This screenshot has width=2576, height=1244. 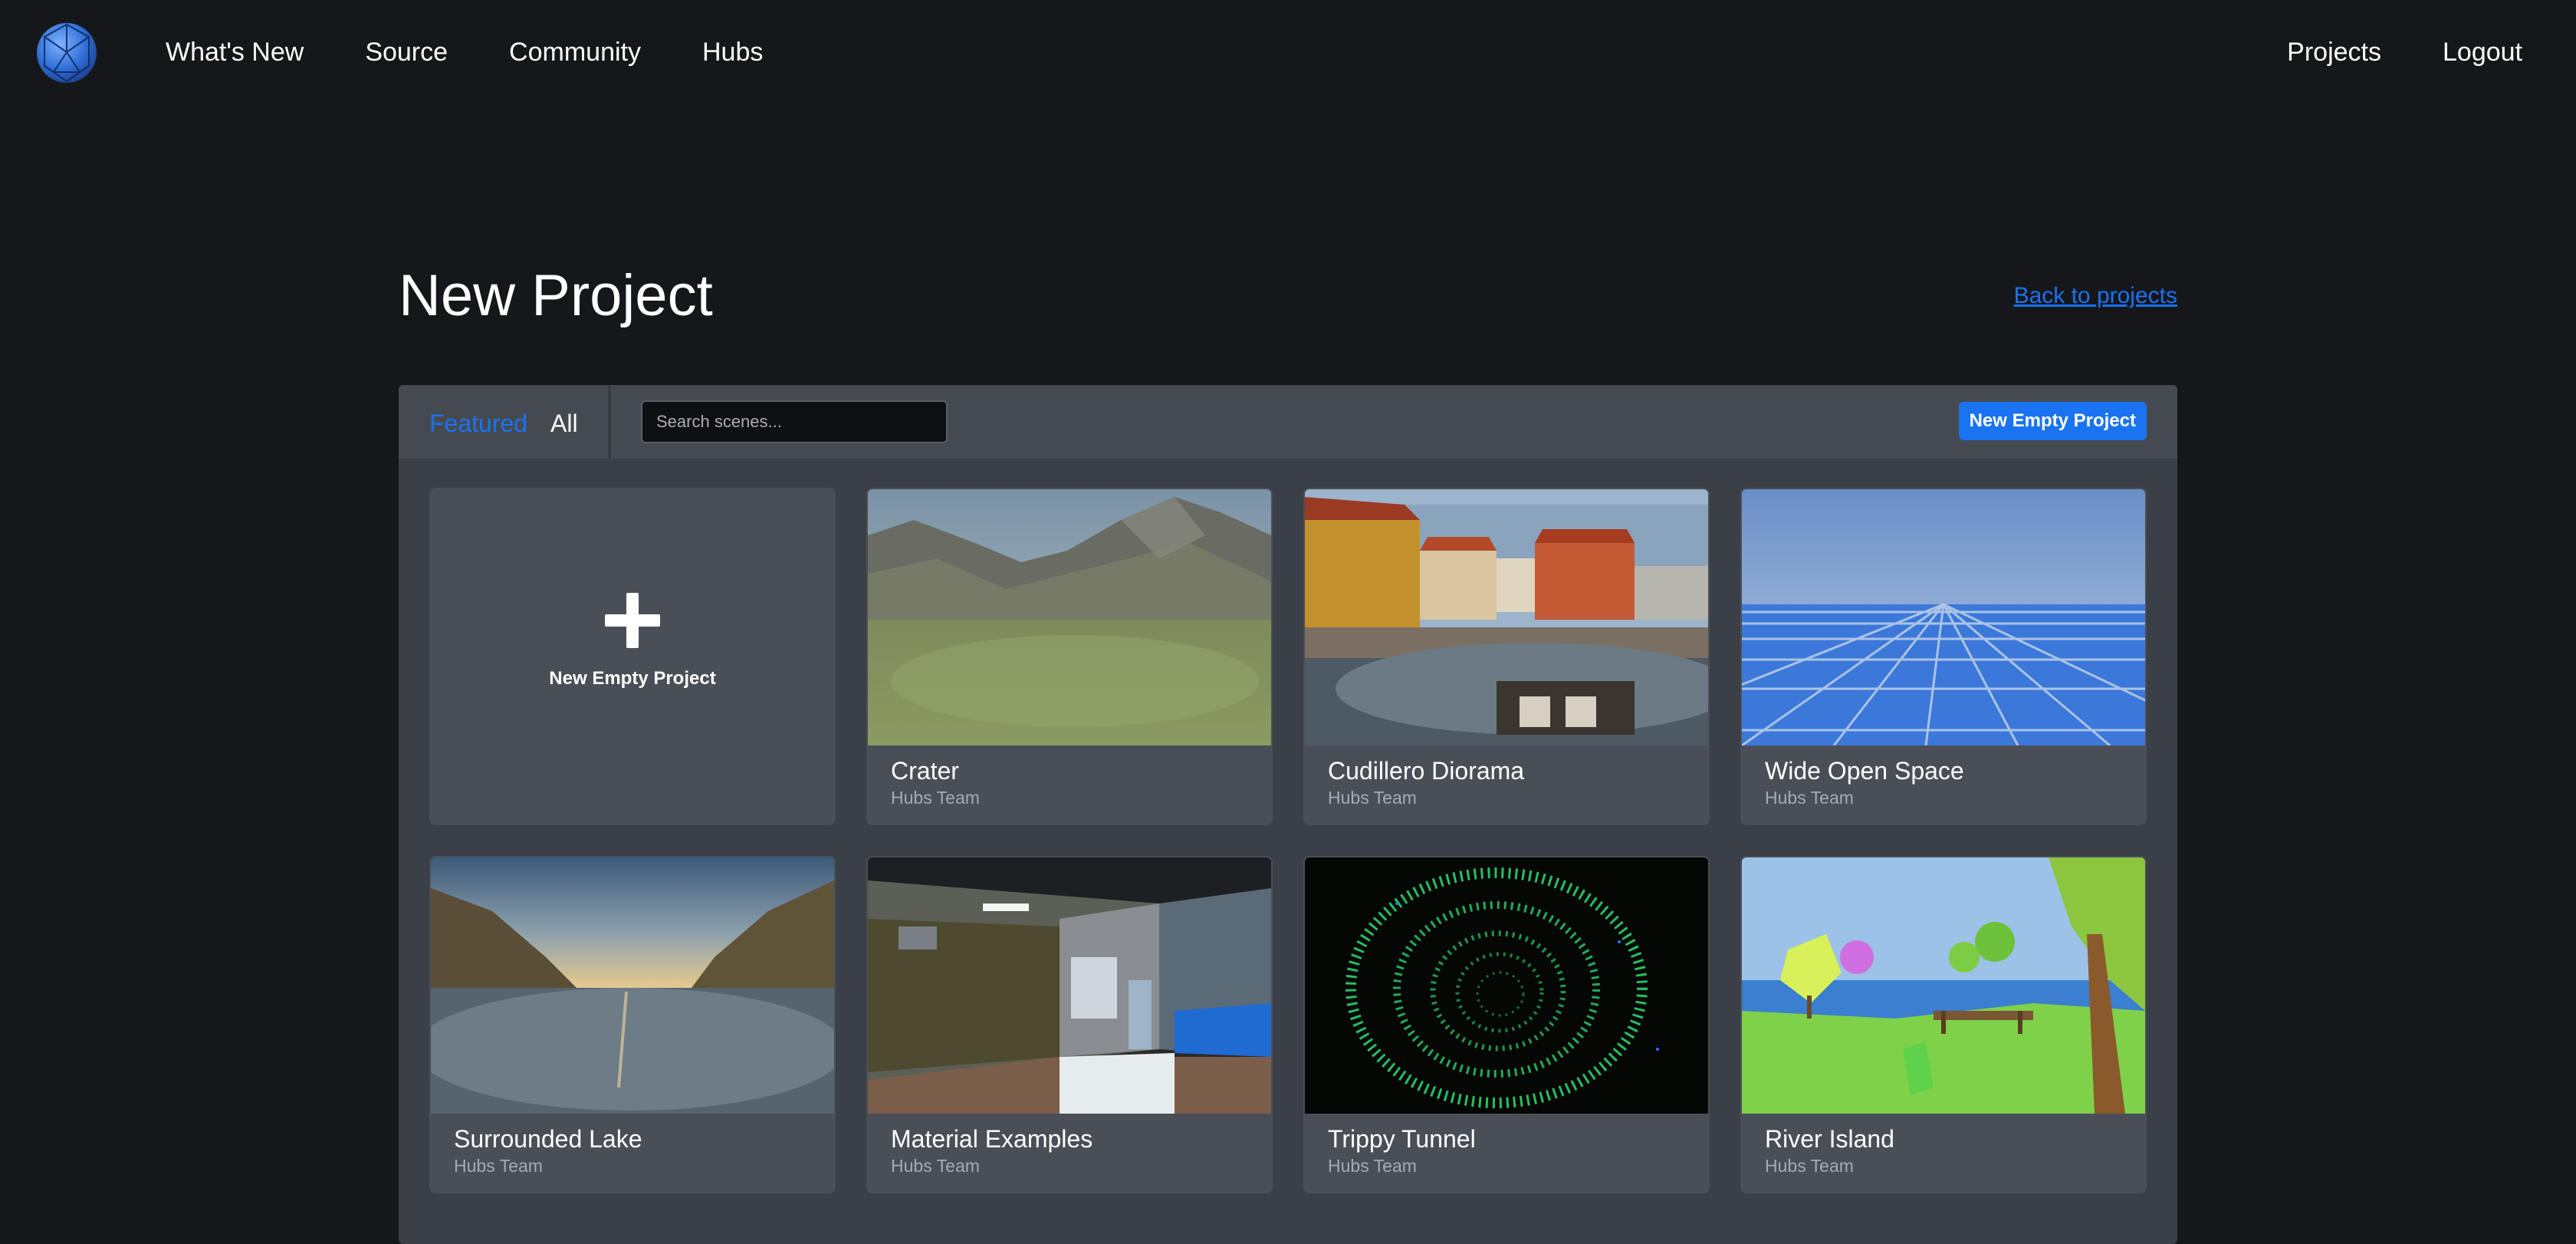 What do you see at coordinates (1944, 985) in the screenshot?
I see `scene-thumbnail-river-island` at bounding box center [1944, 985].